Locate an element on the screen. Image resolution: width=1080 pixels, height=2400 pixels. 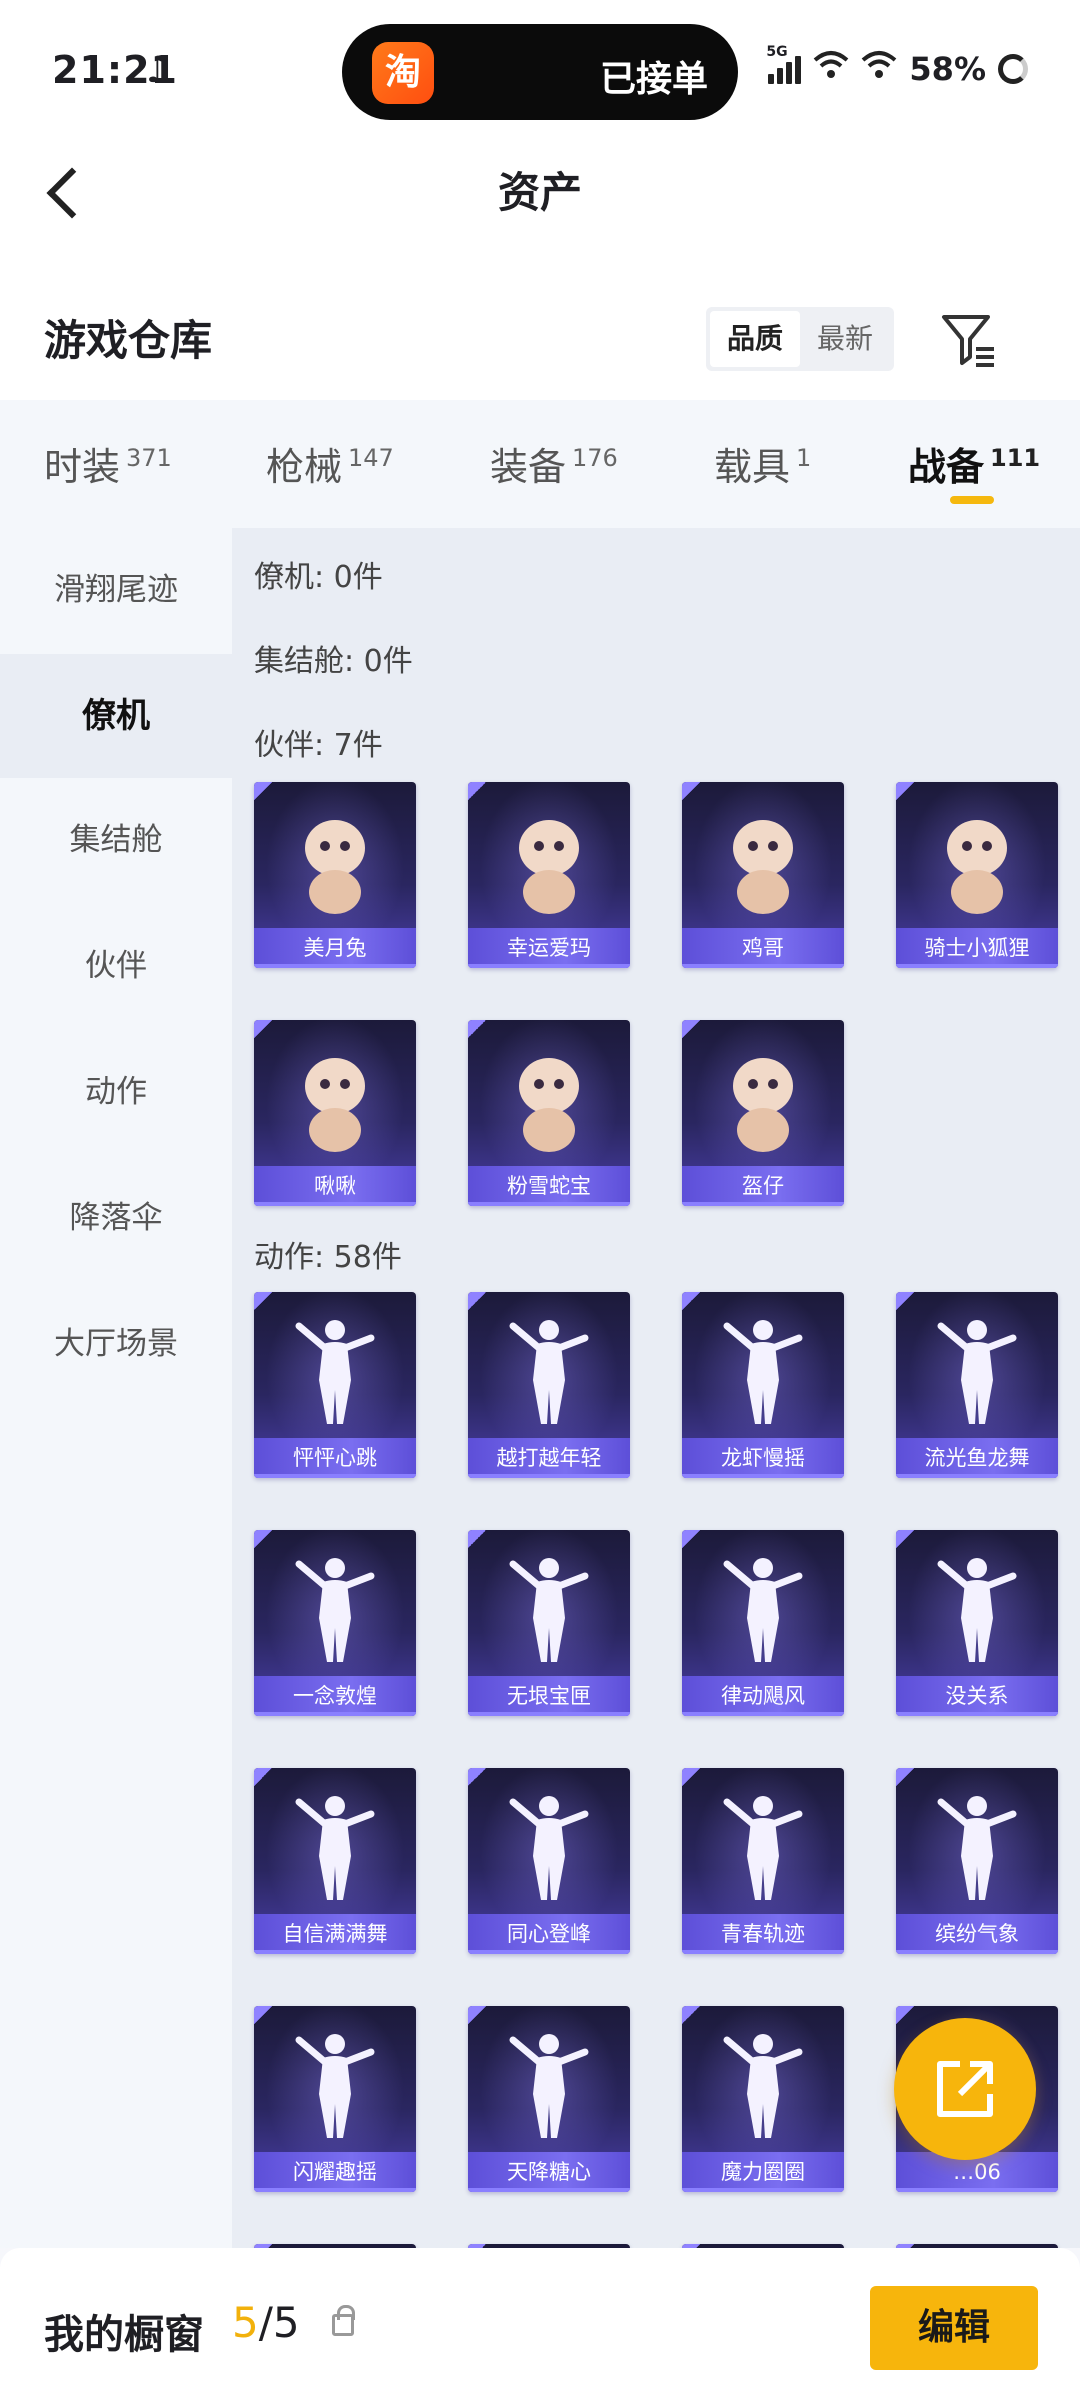
emote-card: 怦怦心跳 is located at coordinates (335, 1385).